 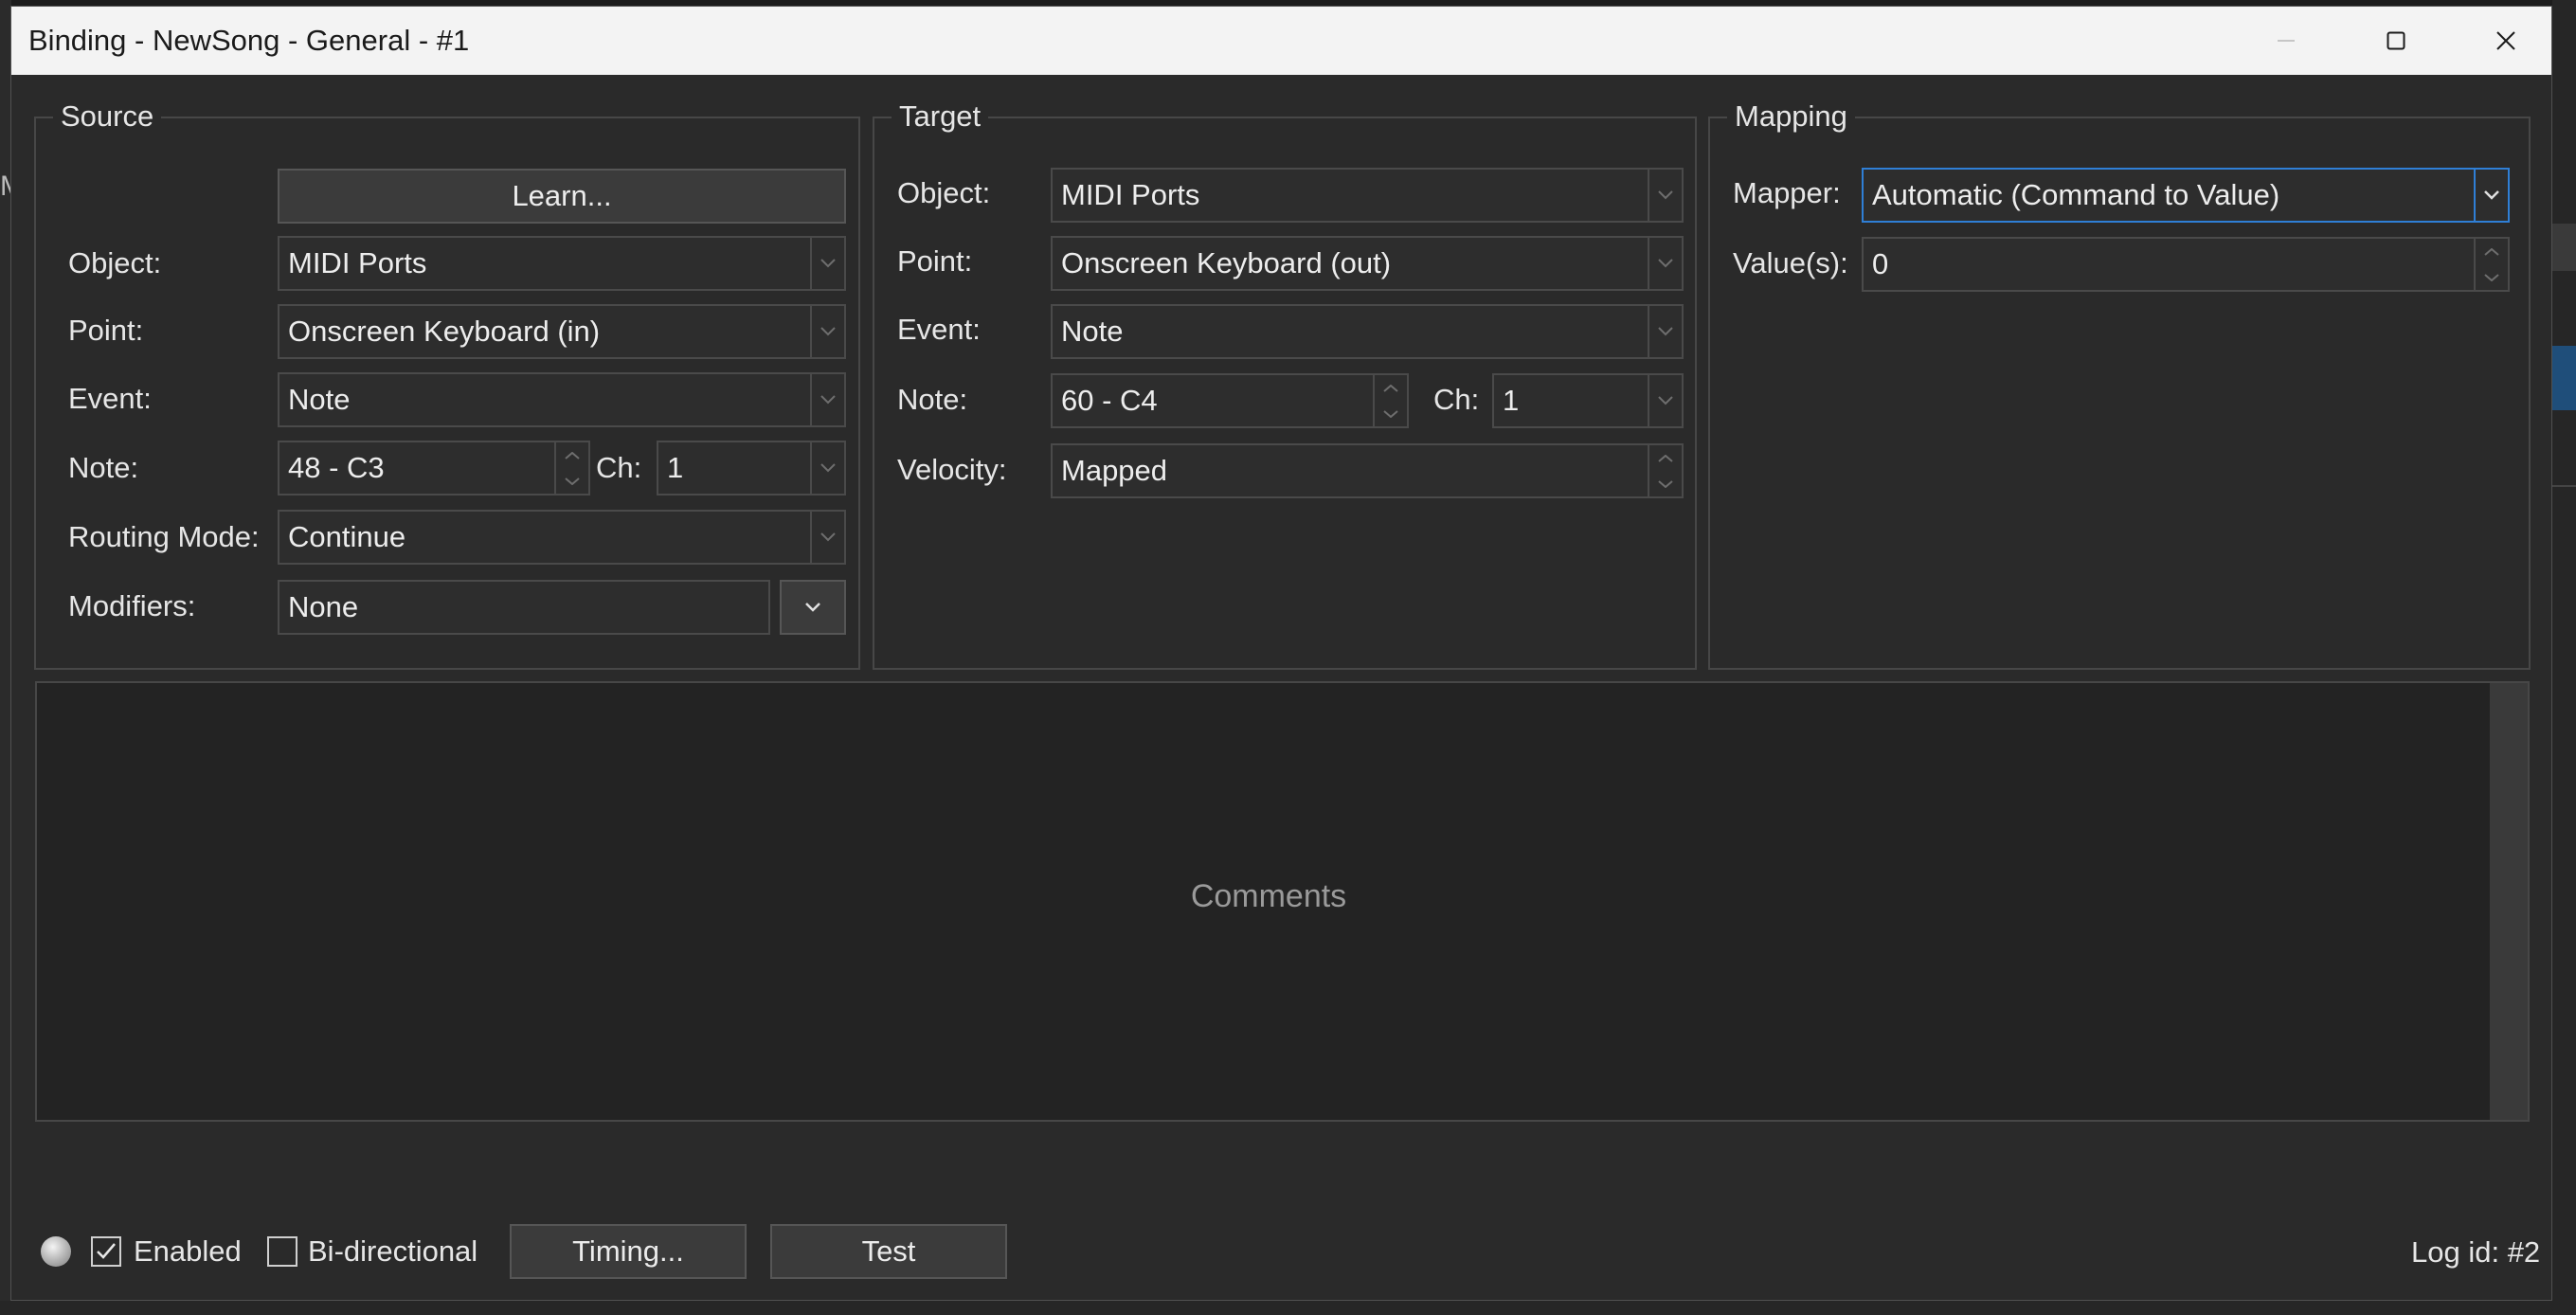 I want to click on maximize-icon, so click(x=2396, y=41).